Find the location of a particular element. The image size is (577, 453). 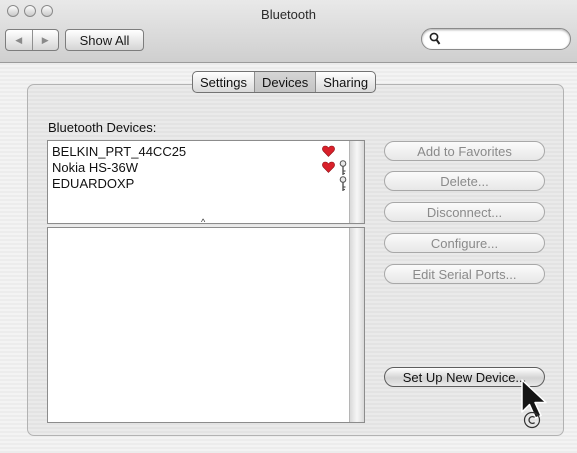

split-view-handle-icon: ^ is located at coordinates (203, 222).